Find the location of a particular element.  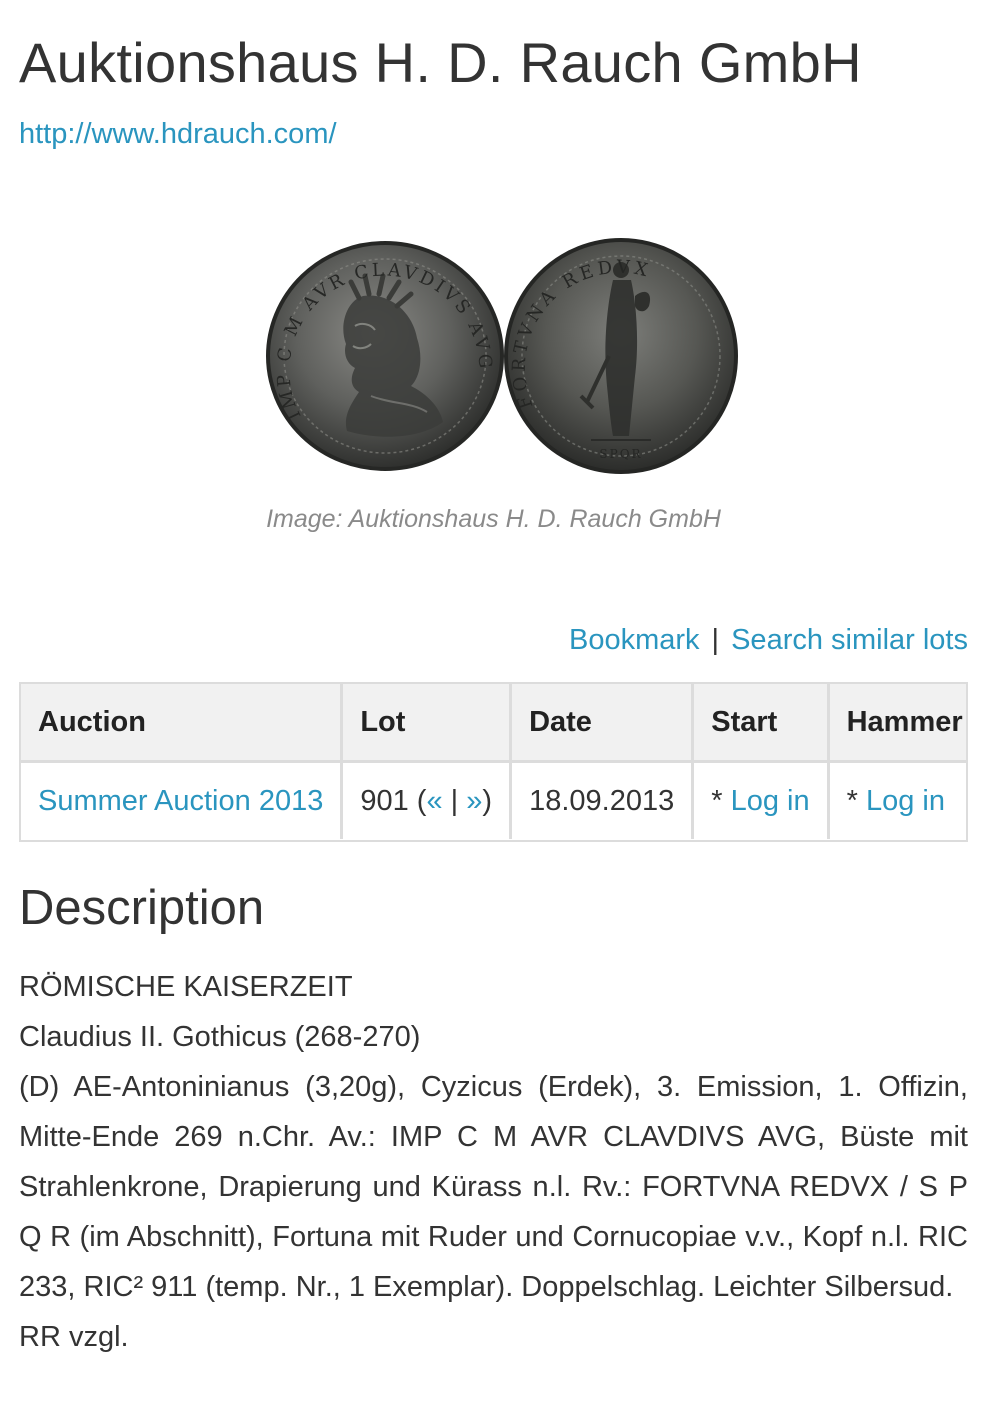

lot-actions: Bookmark | Search similar lots is located at coordinates (768, 640).